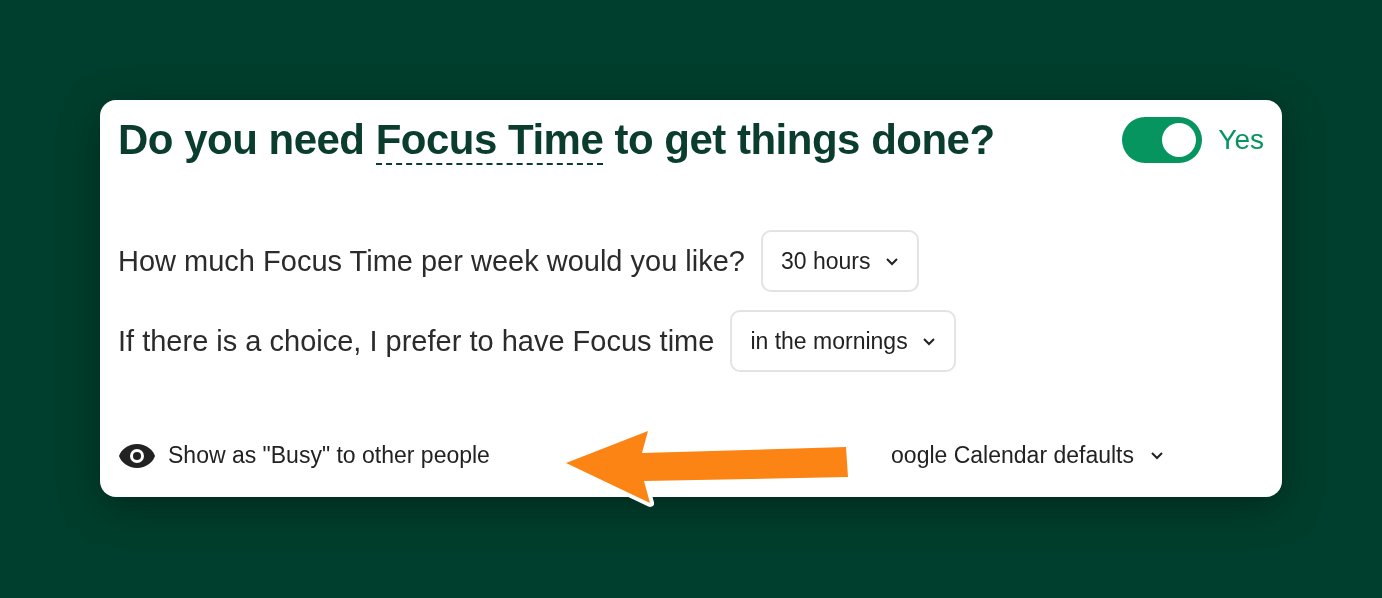  What do you see at coordinates (137, 455) in the screenshot?
I see `eye-icon` at bounding box center [137, 455].